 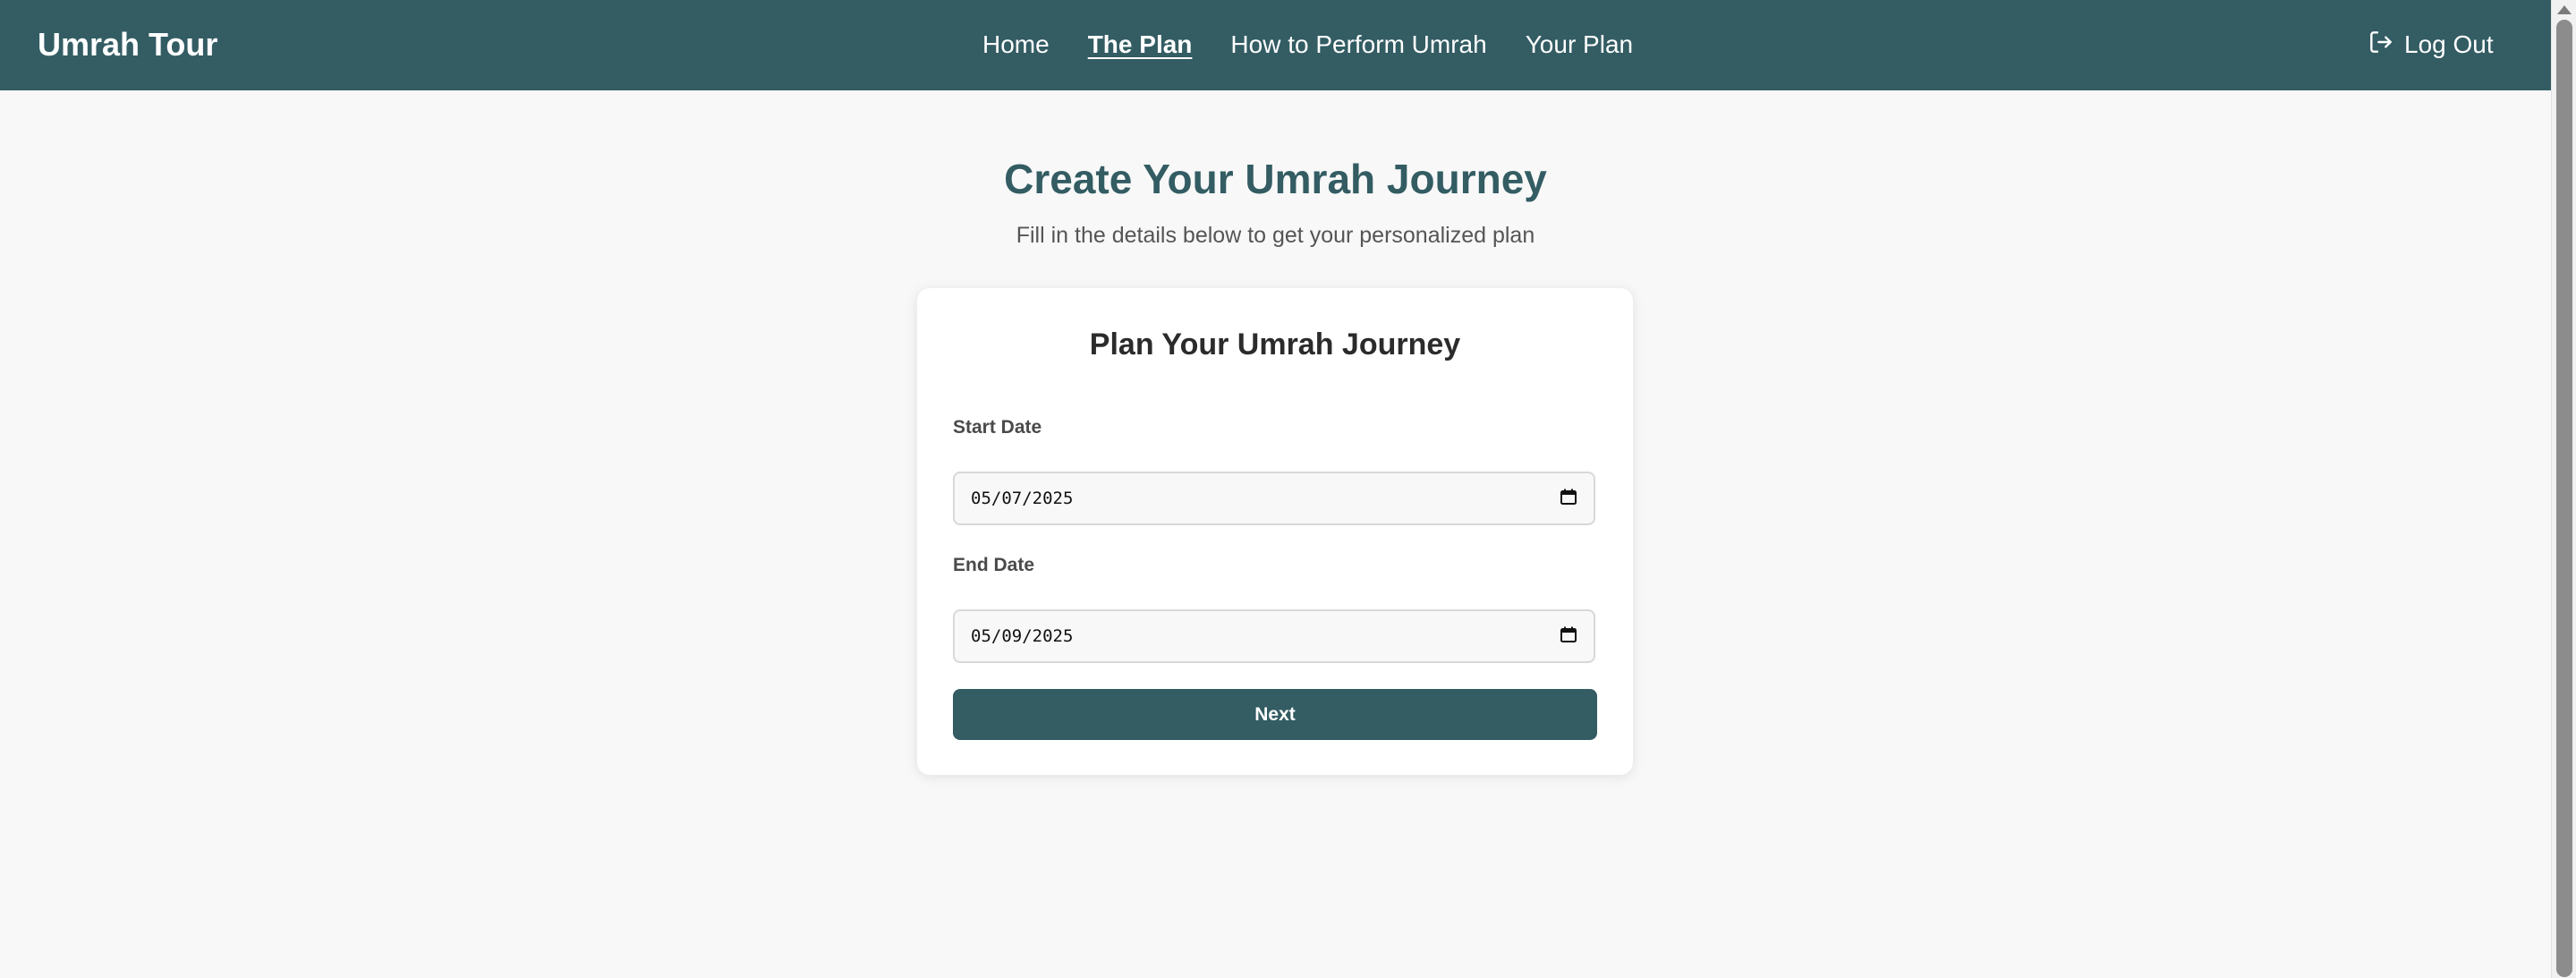 What do you see at coordinates (1023, 636) in the screenshot?
I see `end-date-value: 05/09/2025` at bounding box center [1023, 636].